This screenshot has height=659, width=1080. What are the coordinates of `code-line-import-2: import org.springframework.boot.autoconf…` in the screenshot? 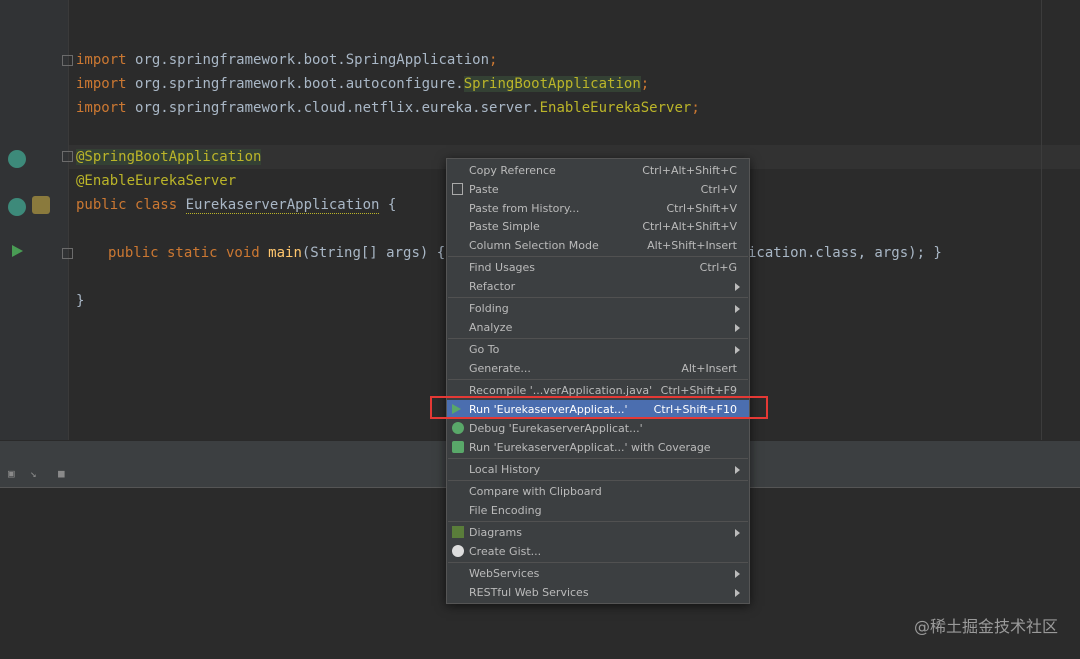 It's located at (363, 84).